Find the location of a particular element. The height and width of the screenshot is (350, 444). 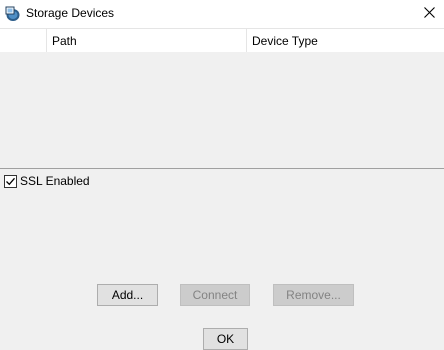

checkbox-box is located at coordinates (10, 181).